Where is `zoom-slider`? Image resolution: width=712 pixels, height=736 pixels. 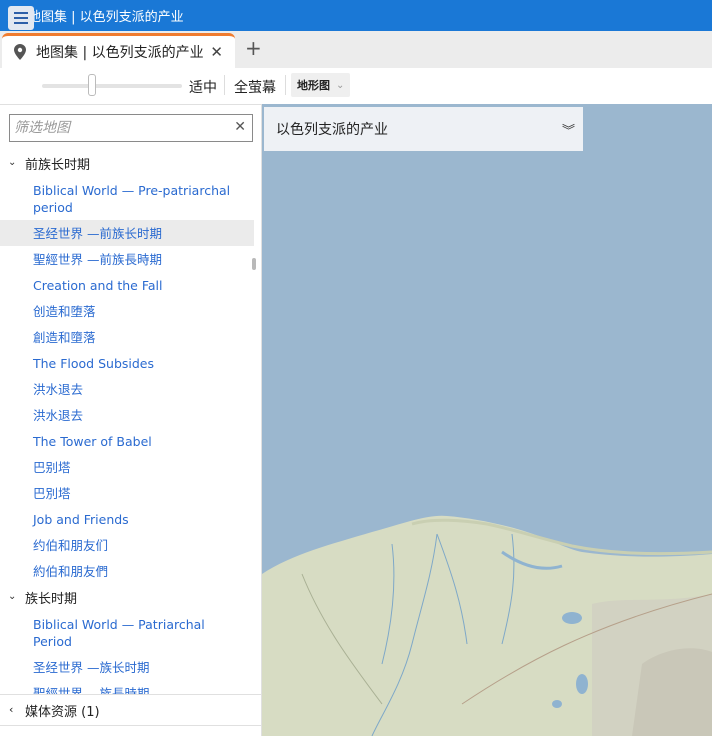
zoom-slider is located at coordinates (112, 86).